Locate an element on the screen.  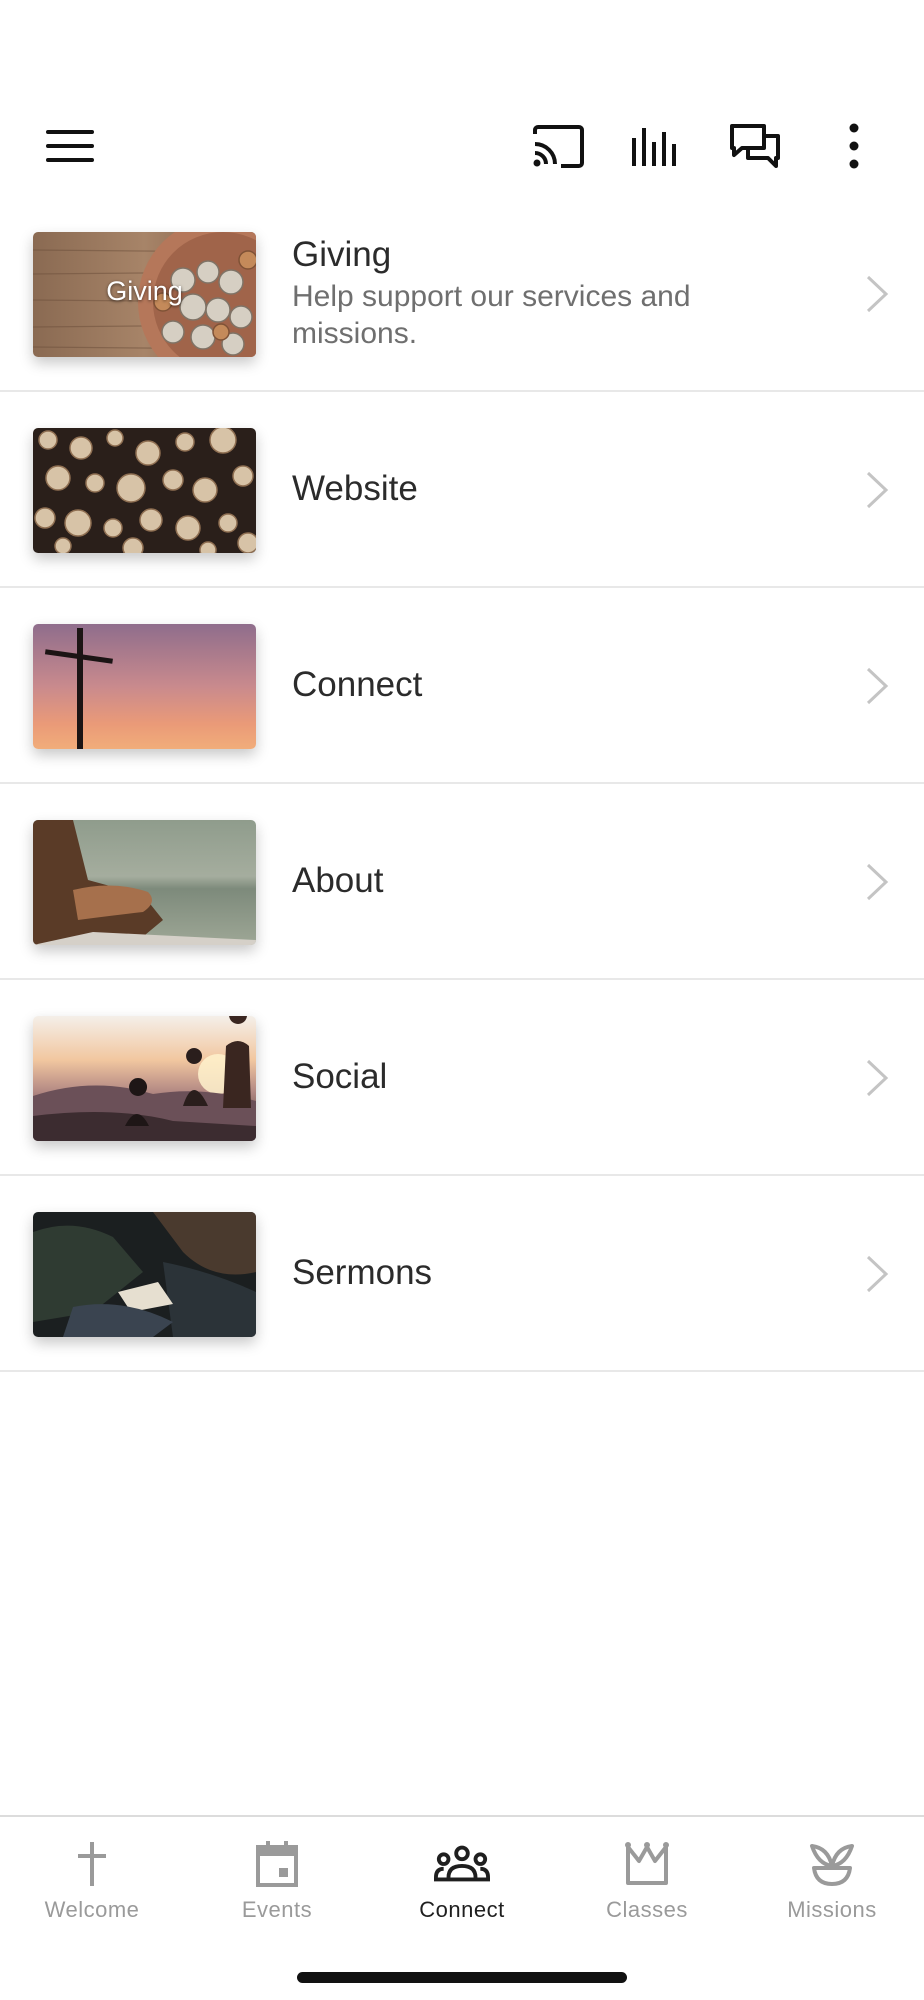
more-vertical-icon is located at coordinates (854, 146).